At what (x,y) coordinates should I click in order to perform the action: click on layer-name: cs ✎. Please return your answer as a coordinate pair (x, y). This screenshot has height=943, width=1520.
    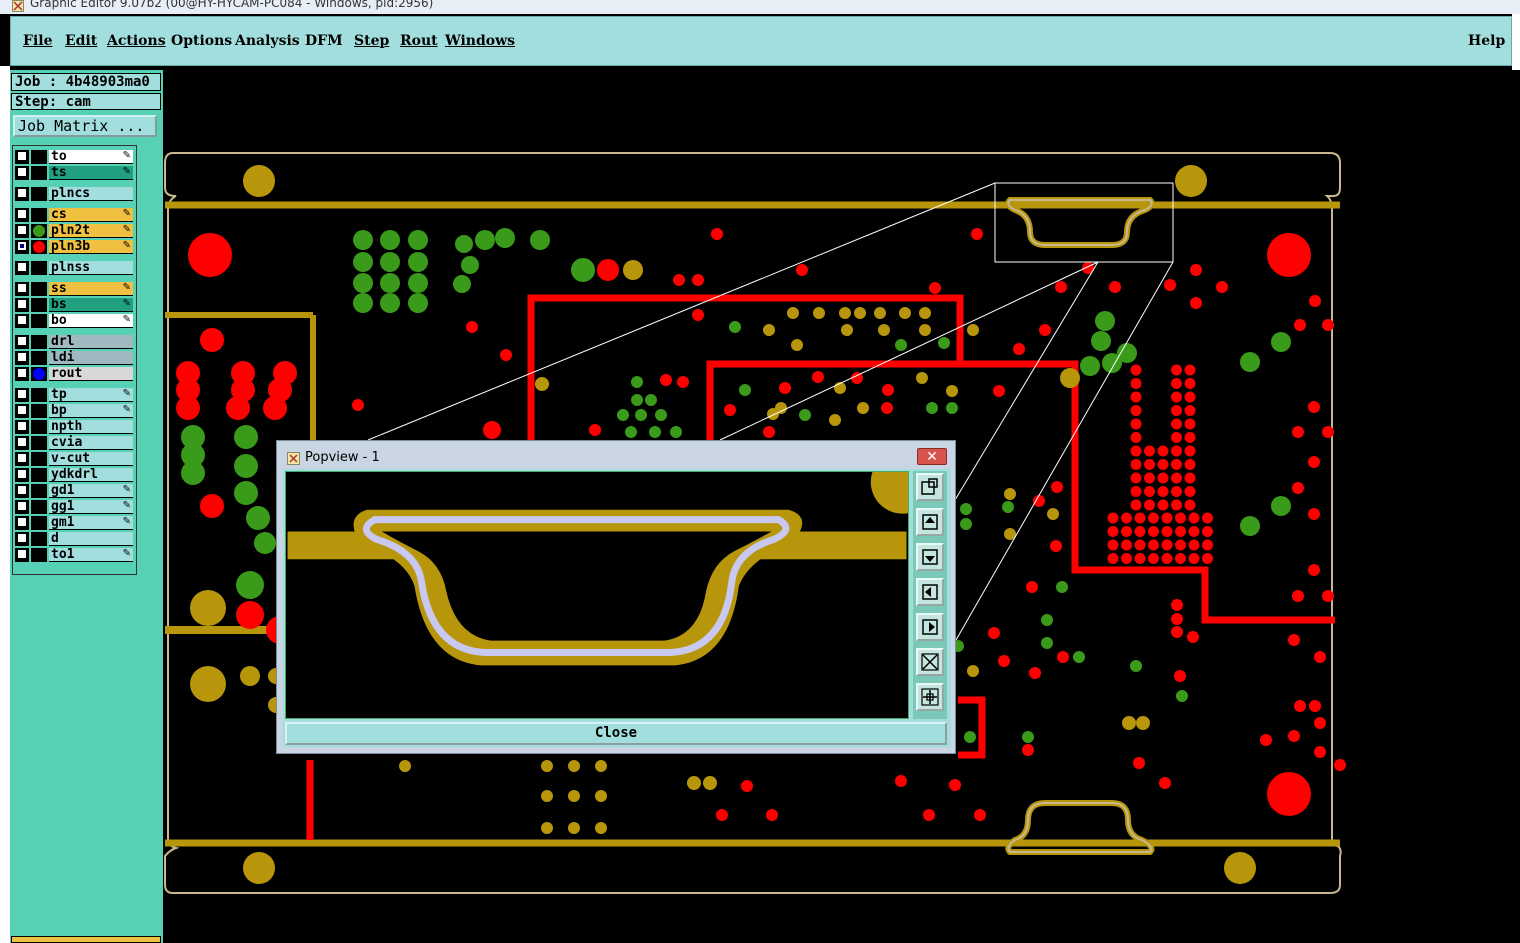
    Looking at the image, I should click on (91, 215).